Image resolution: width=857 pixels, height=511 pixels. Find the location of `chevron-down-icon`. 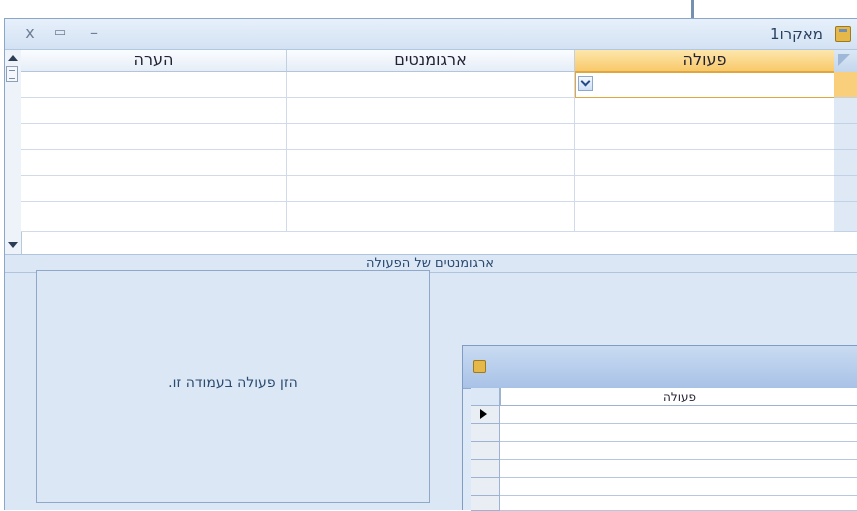

chevron-down-icon is located at coordinates (585, 83).